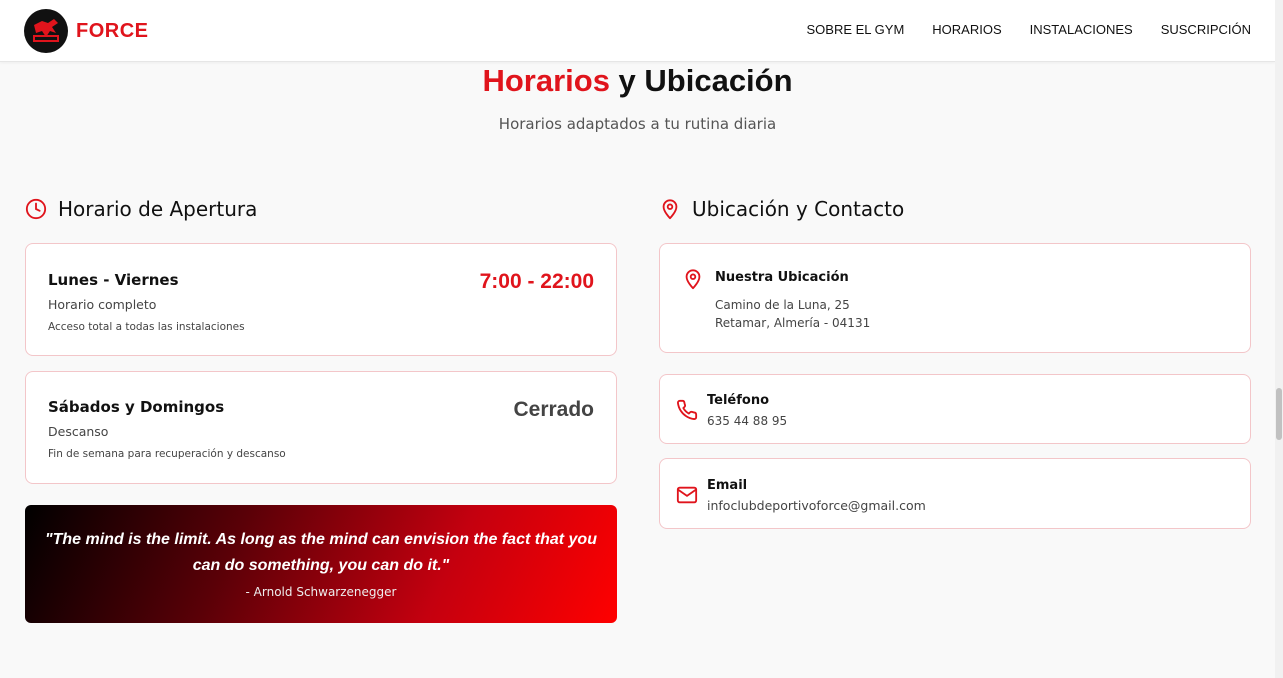 The image size is (1283, 678). What do you see at coordinates (146, 327) in the screenshot?
I see `weekday-note: Acceso total a todas las instalaciones` at bounding box center [146, 327].